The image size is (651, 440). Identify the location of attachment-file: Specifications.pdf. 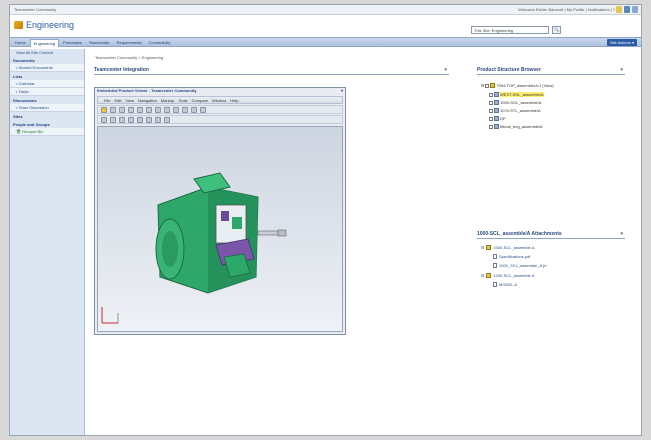
(511, 256).